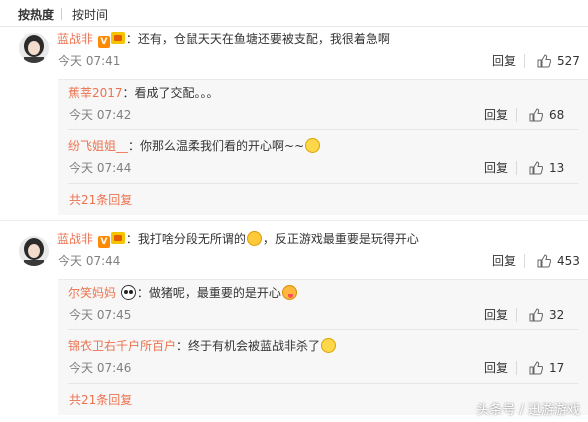 The image size is (588, 422). Describe the element at coordinates (98, 146) in the screenshot. I see `reply-username: 纷飞姐姐__` at that location.